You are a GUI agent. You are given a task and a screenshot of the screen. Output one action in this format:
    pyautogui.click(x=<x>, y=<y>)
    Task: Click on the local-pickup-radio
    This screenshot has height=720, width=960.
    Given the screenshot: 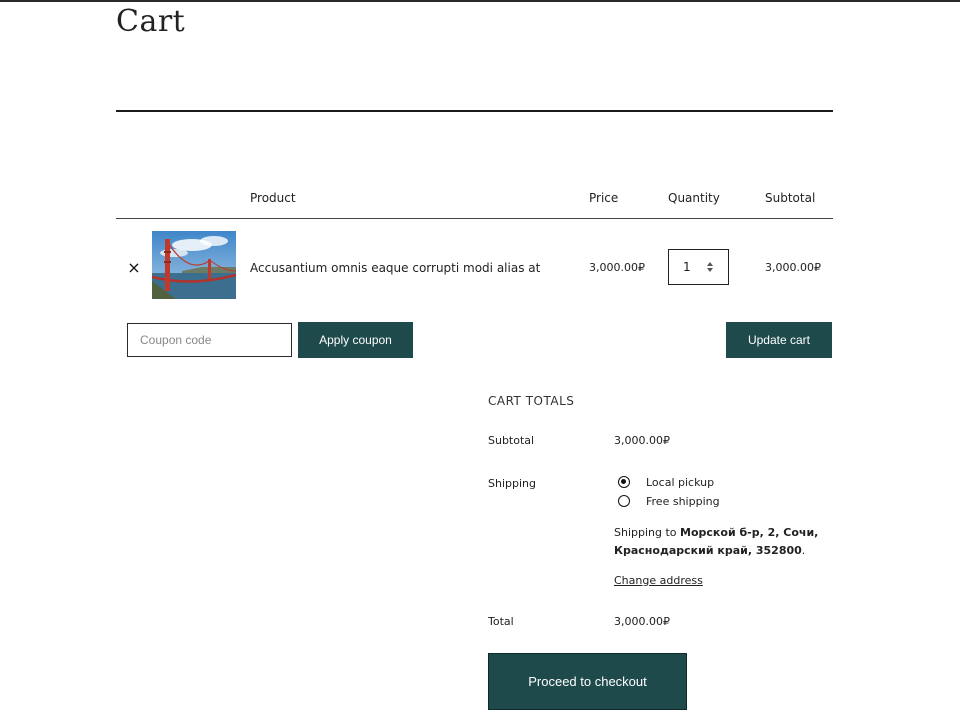 What is the action you would take?
    pyautogui.click(x=624, y=482)
    